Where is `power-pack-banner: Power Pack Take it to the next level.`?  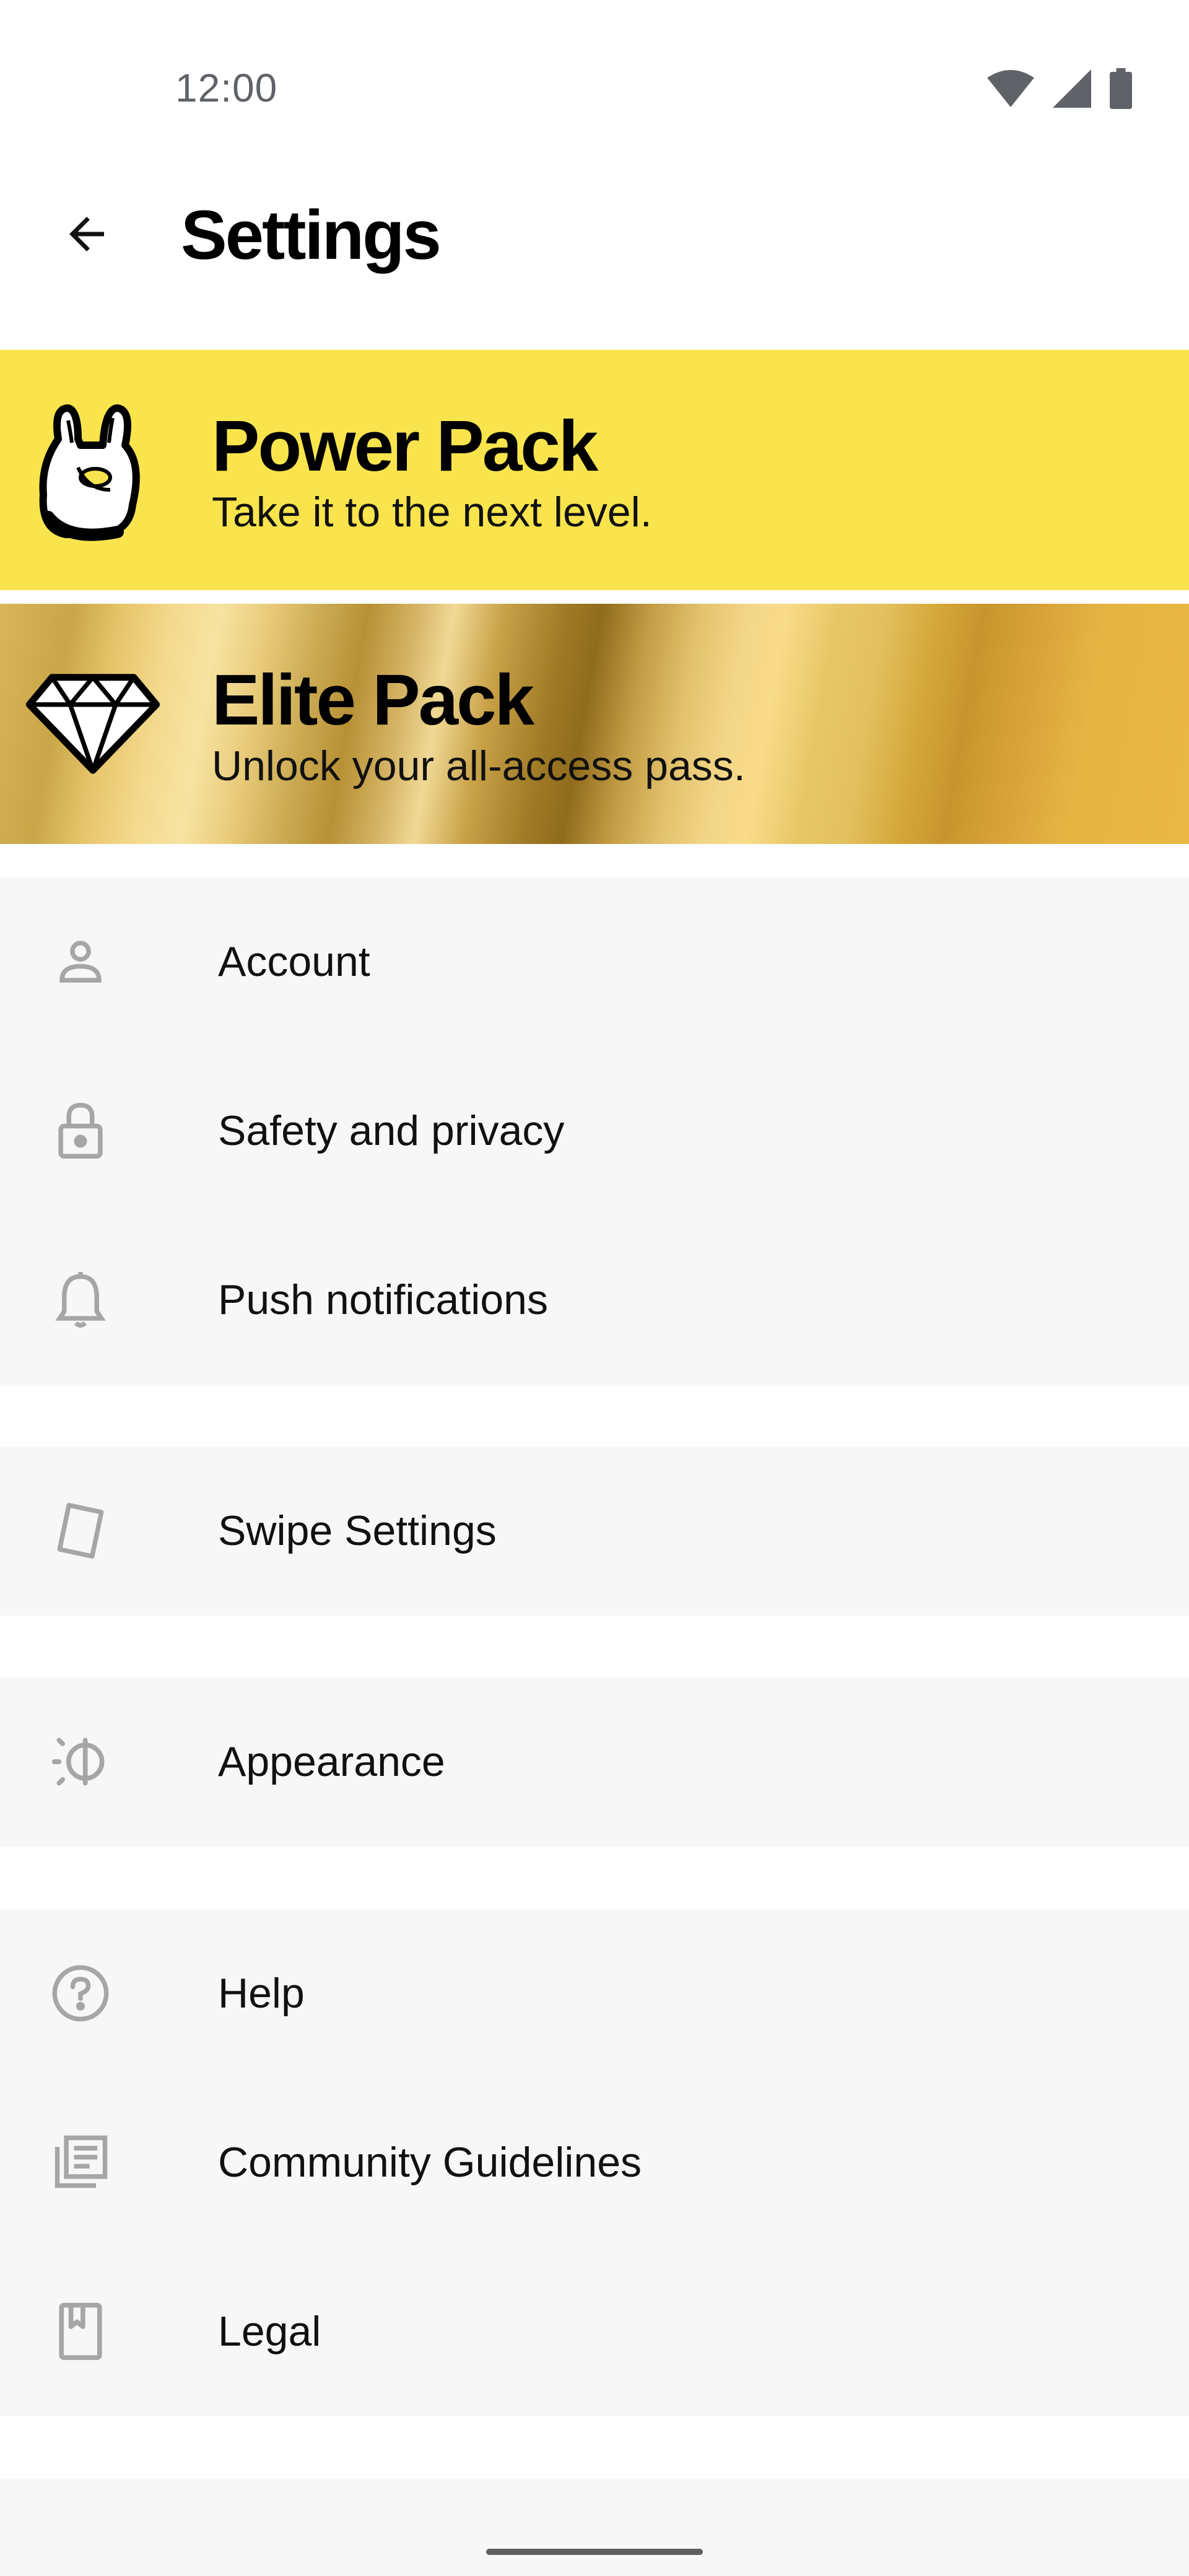 power-pack-banner: Power Pack Take it to the next level. is located at coordinates (594, 470).